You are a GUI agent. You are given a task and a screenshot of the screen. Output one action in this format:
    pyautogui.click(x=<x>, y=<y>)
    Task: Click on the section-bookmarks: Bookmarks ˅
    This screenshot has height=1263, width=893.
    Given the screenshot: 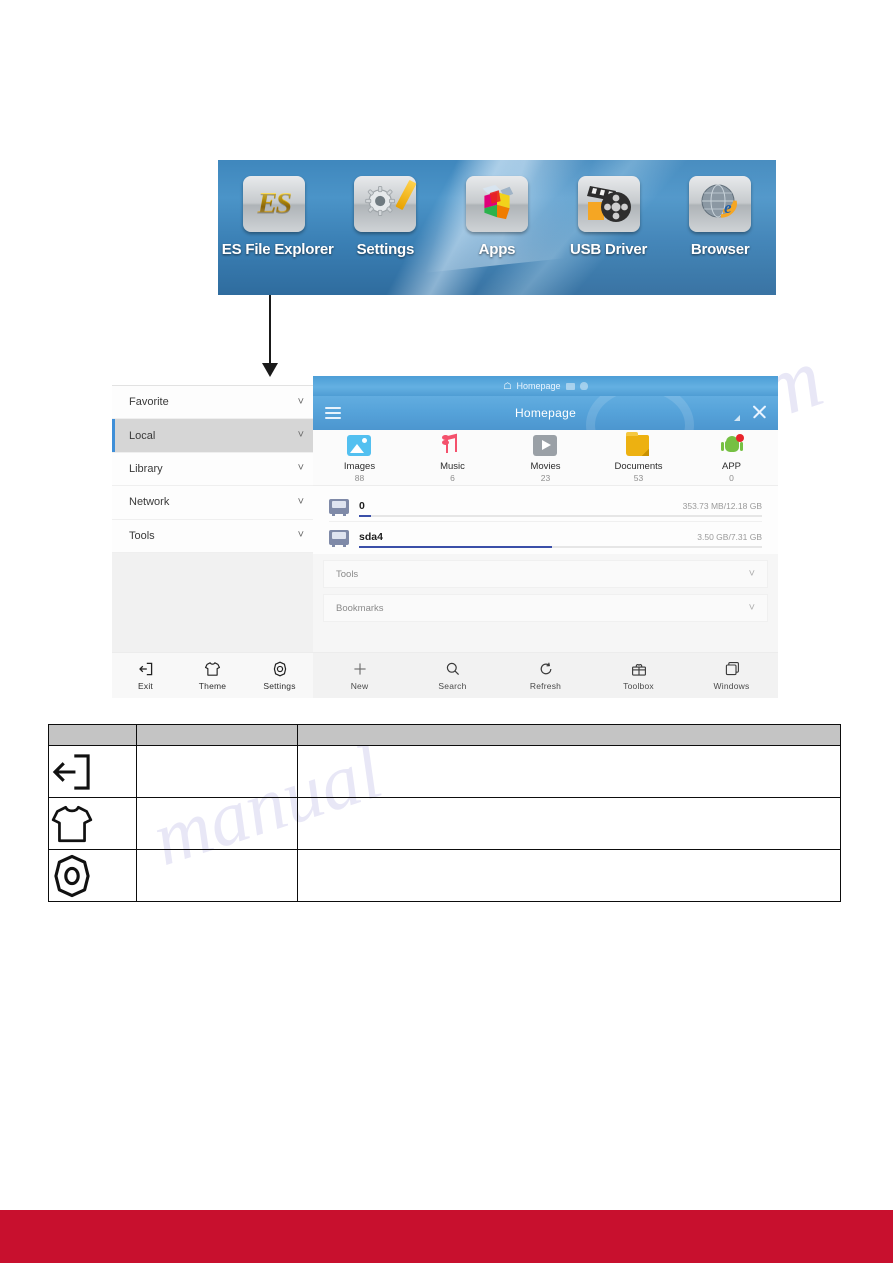 What is the action you would take?
    pyautogui.click(x=545, y=608)
    